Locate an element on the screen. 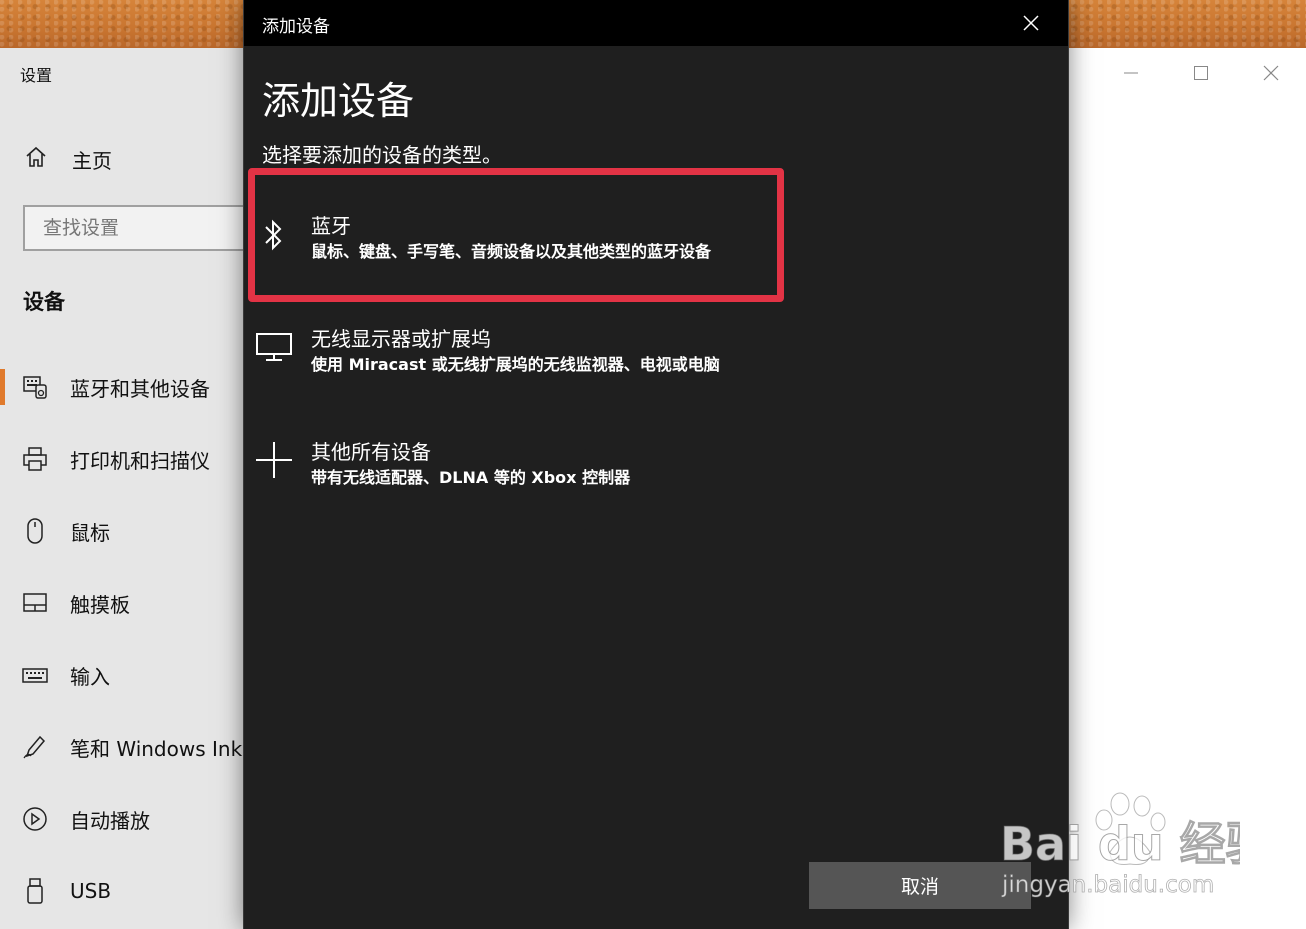 Image resolution: width=1306 pixels, height=929 pixels. sidebar-item-label: 打印机和扫描仪 is located at coordinates (140, 460).